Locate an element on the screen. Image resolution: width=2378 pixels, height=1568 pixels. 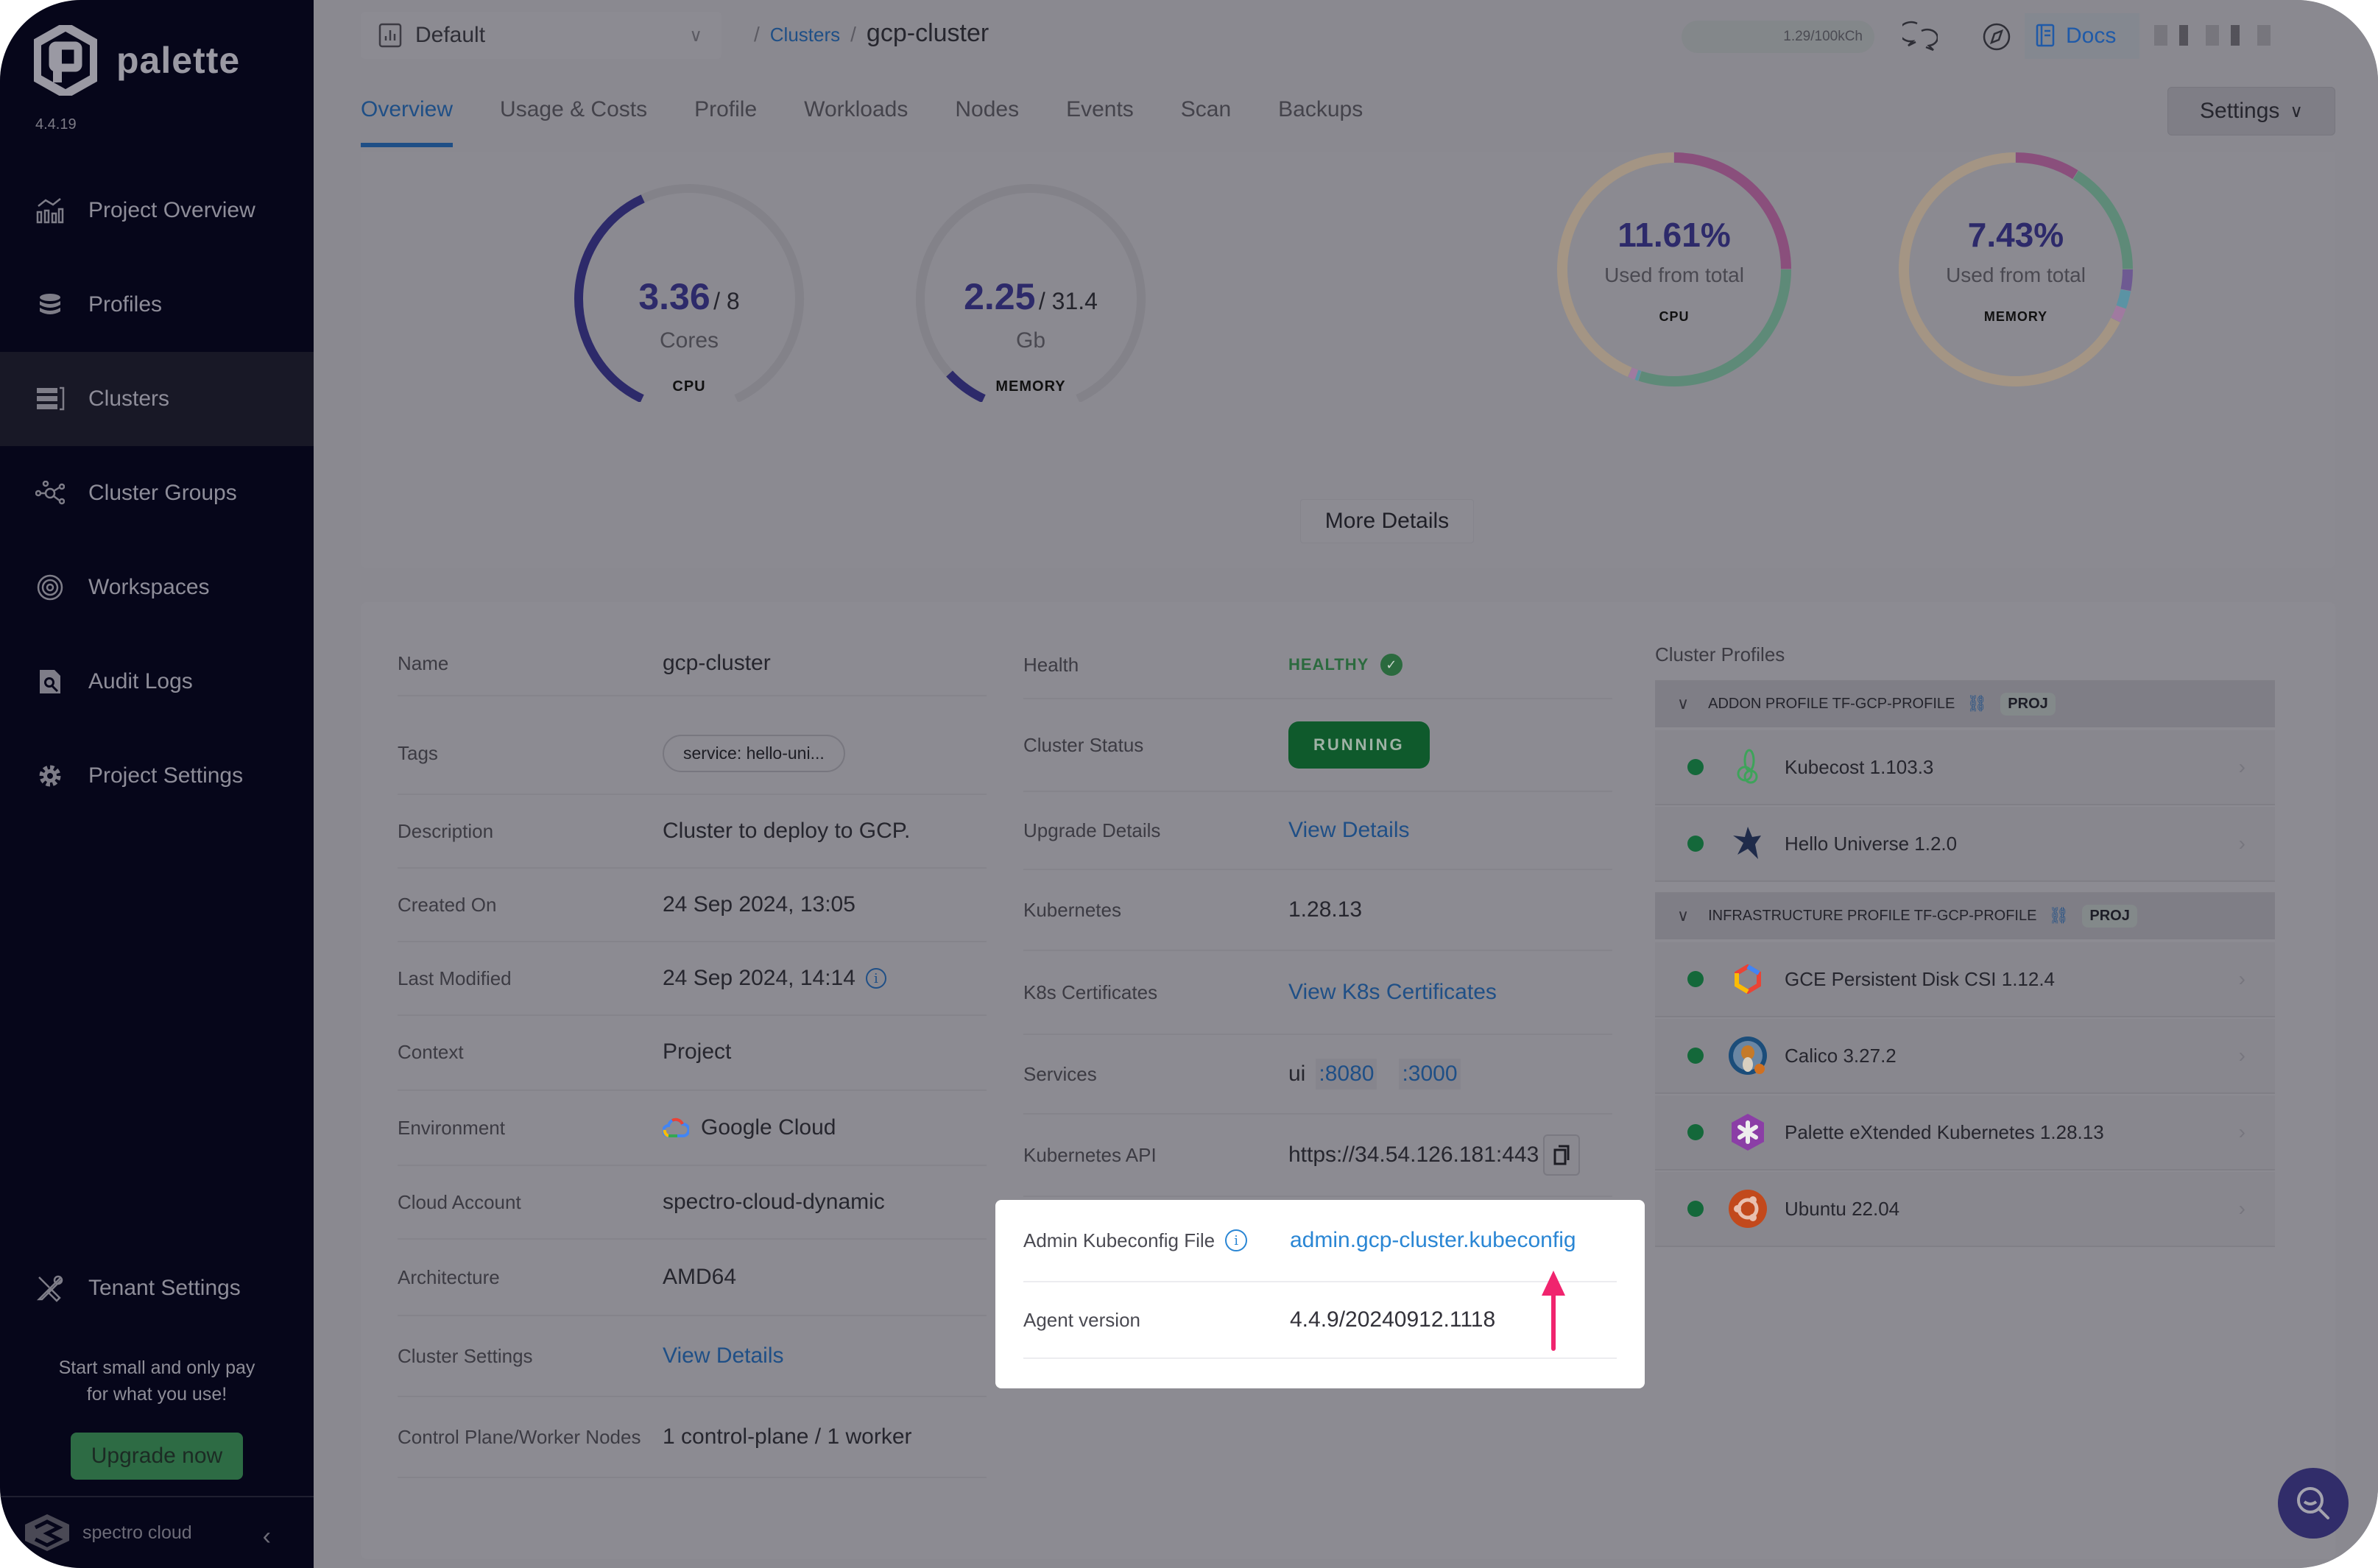
memory-used-value: 2.25 is located at coordinates (1000, 296).